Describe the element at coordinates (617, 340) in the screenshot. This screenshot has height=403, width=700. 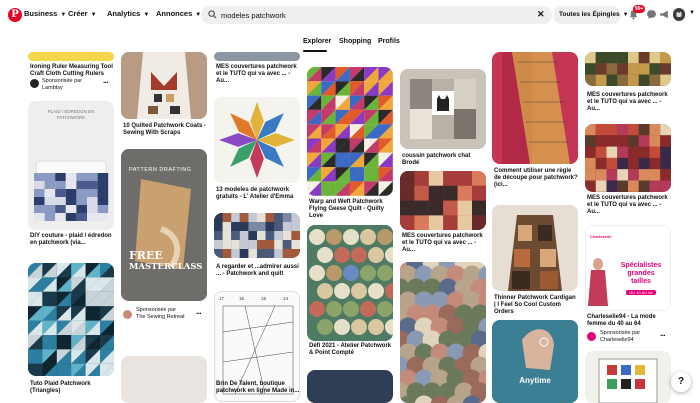
I see `sponsor-name: Charleselie94` at that location.